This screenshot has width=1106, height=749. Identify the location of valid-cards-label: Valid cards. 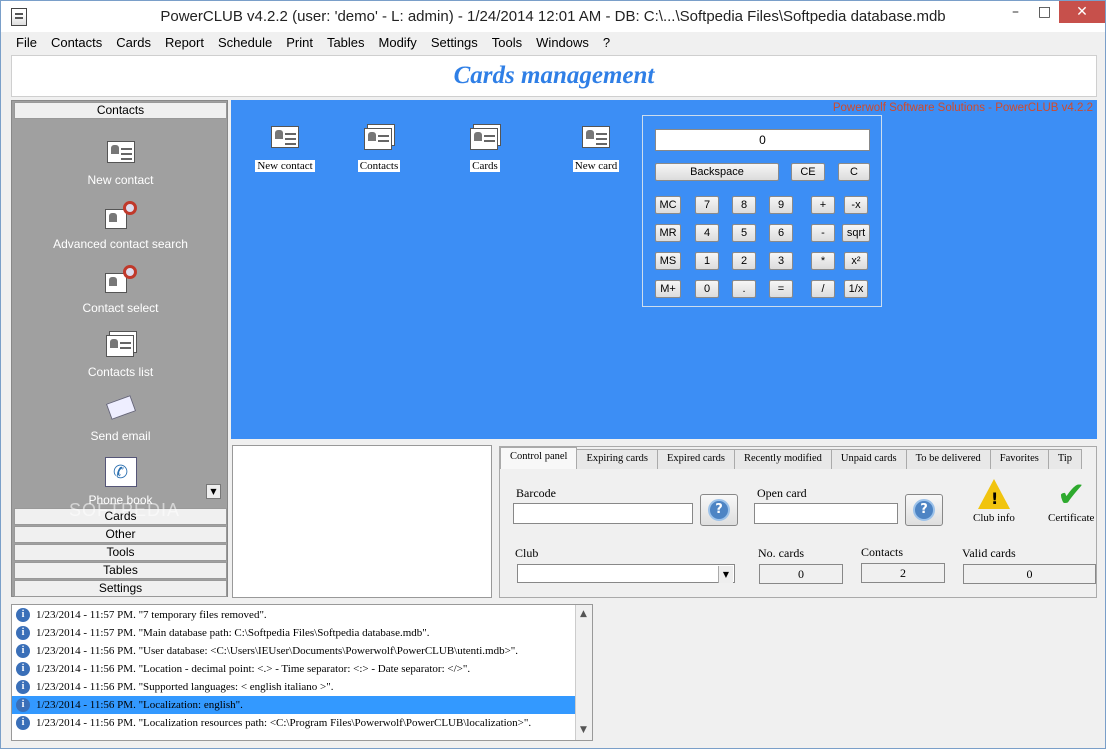
(989, 553).